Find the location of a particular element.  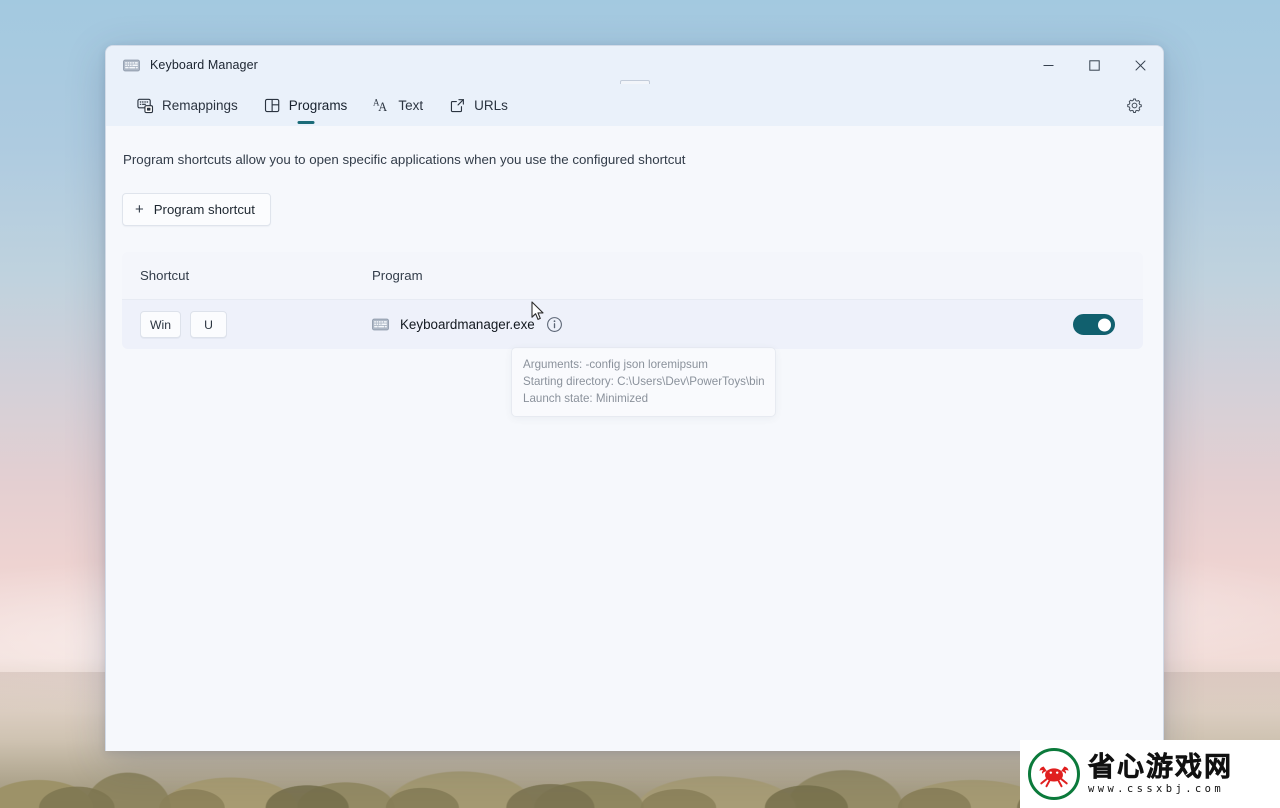

gear-icon is located at coordinates (1134, 105).